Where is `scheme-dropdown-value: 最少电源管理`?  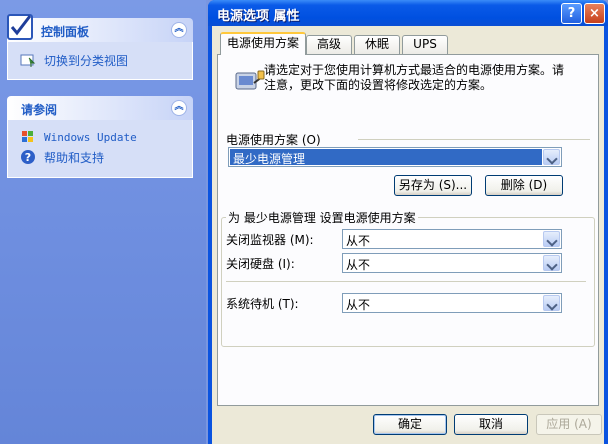 scheme-dropdown-value: 最少电源管理 is located at coordinates (386, 157).